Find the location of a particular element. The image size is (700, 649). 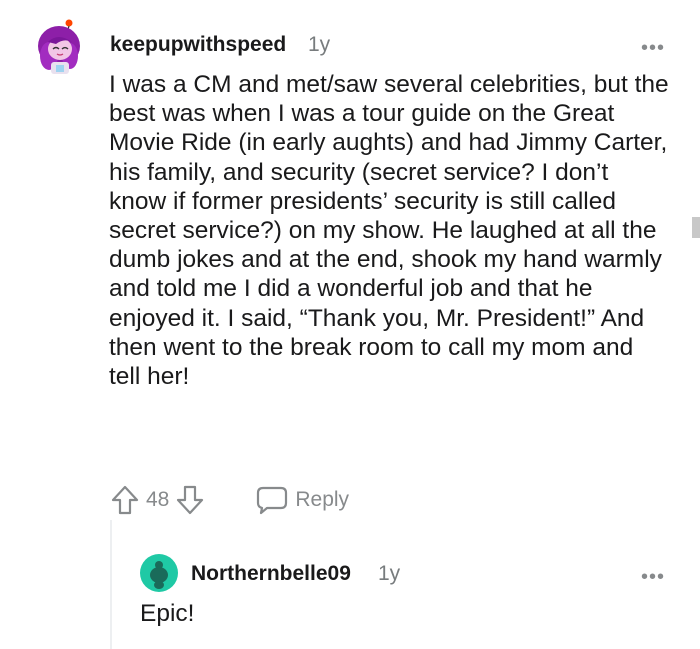

speech-bubble-icon is located at coordinates (272, 500).